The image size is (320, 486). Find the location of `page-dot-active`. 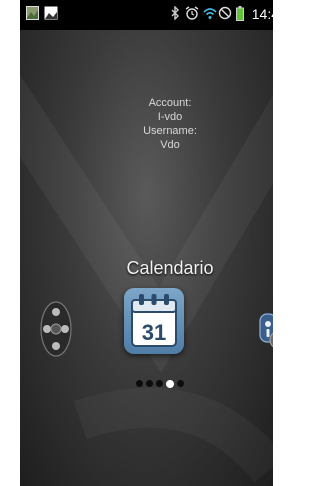

page-dot-active is located at coordinates (170, 383).